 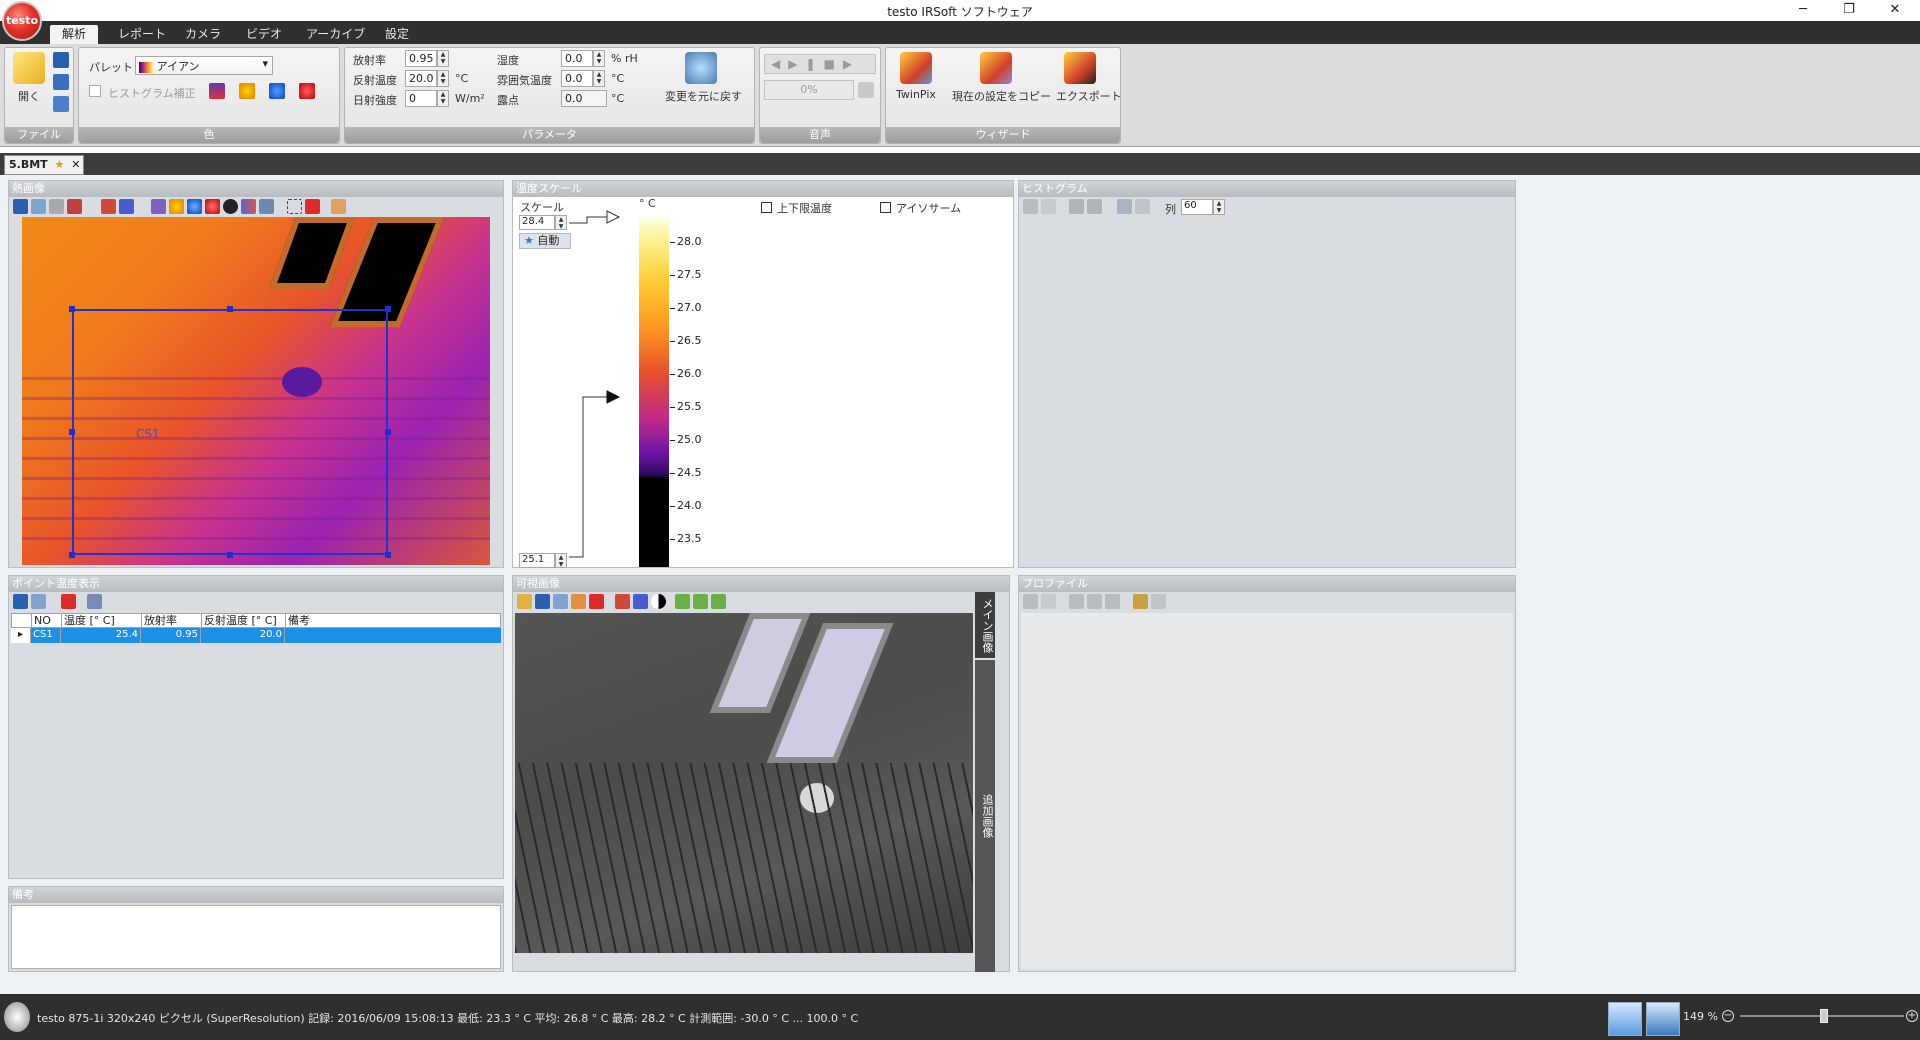 What do you see at coordinates (766, 207) in the screenshot?
I see `limit-temp-checkbox` at bounding box center [766, 207].